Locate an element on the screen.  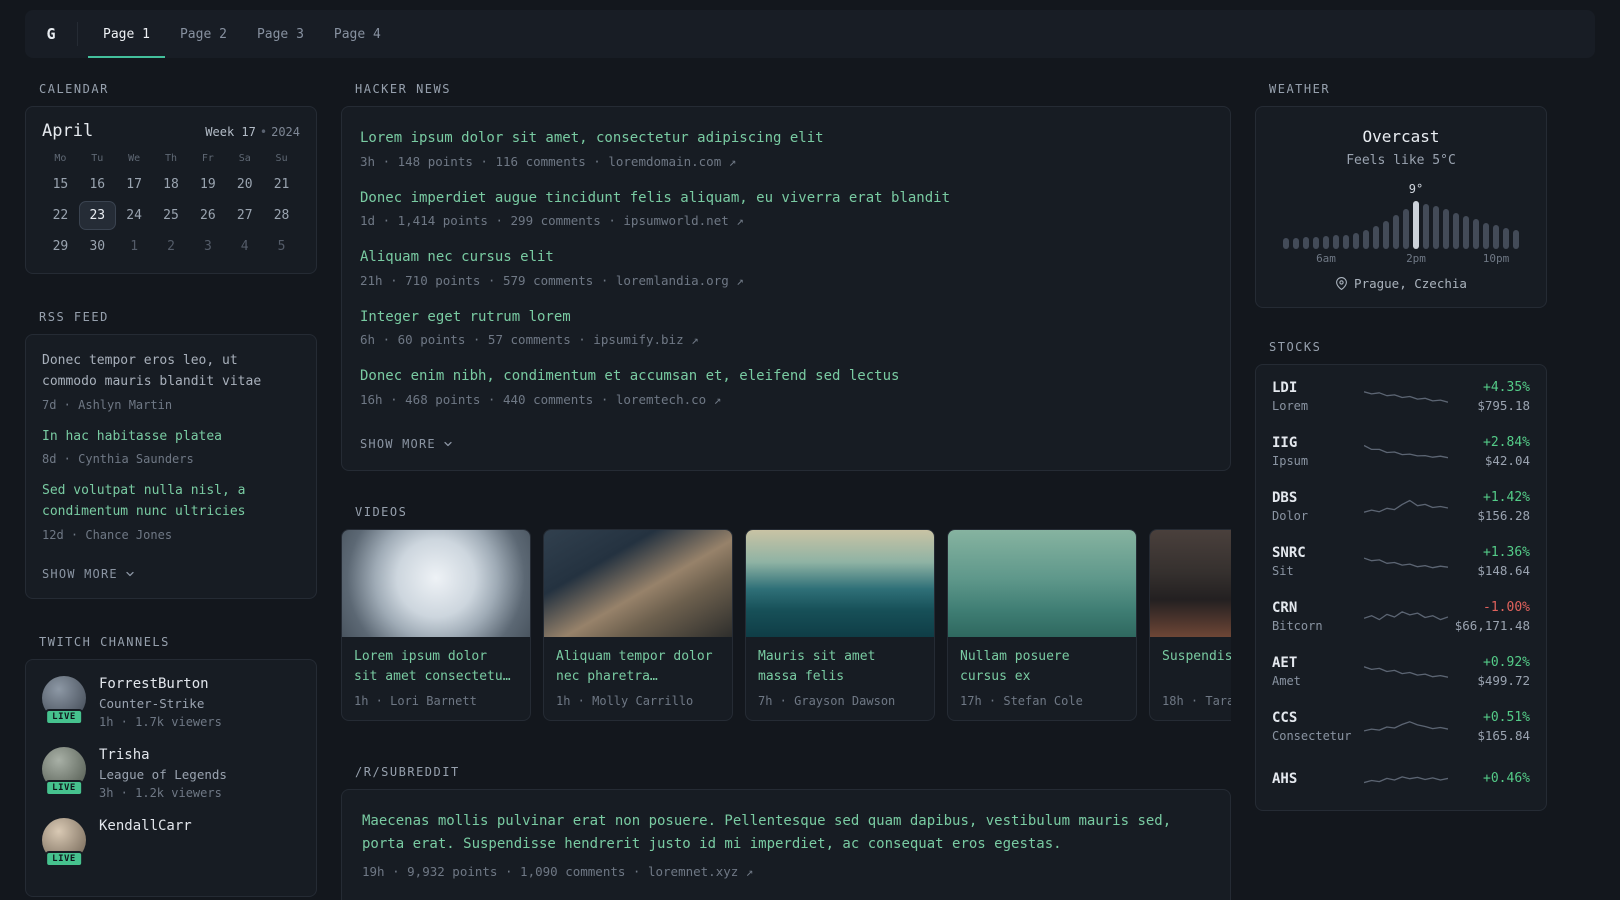
stock-values: -1.00% $66,171.48 is located at coordinates (1492, 616).